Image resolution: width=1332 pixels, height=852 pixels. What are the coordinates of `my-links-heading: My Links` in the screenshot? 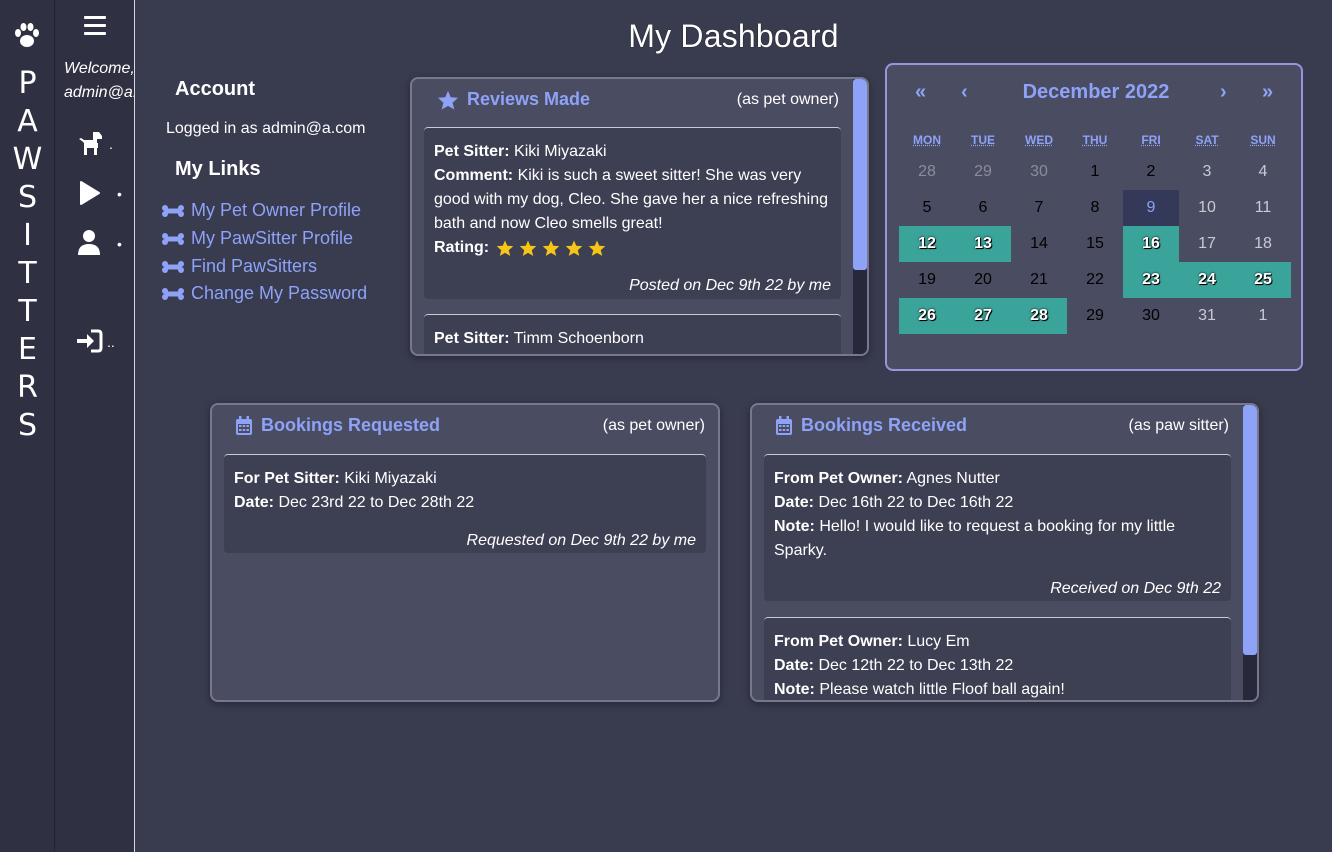 It's located at (218, 169).